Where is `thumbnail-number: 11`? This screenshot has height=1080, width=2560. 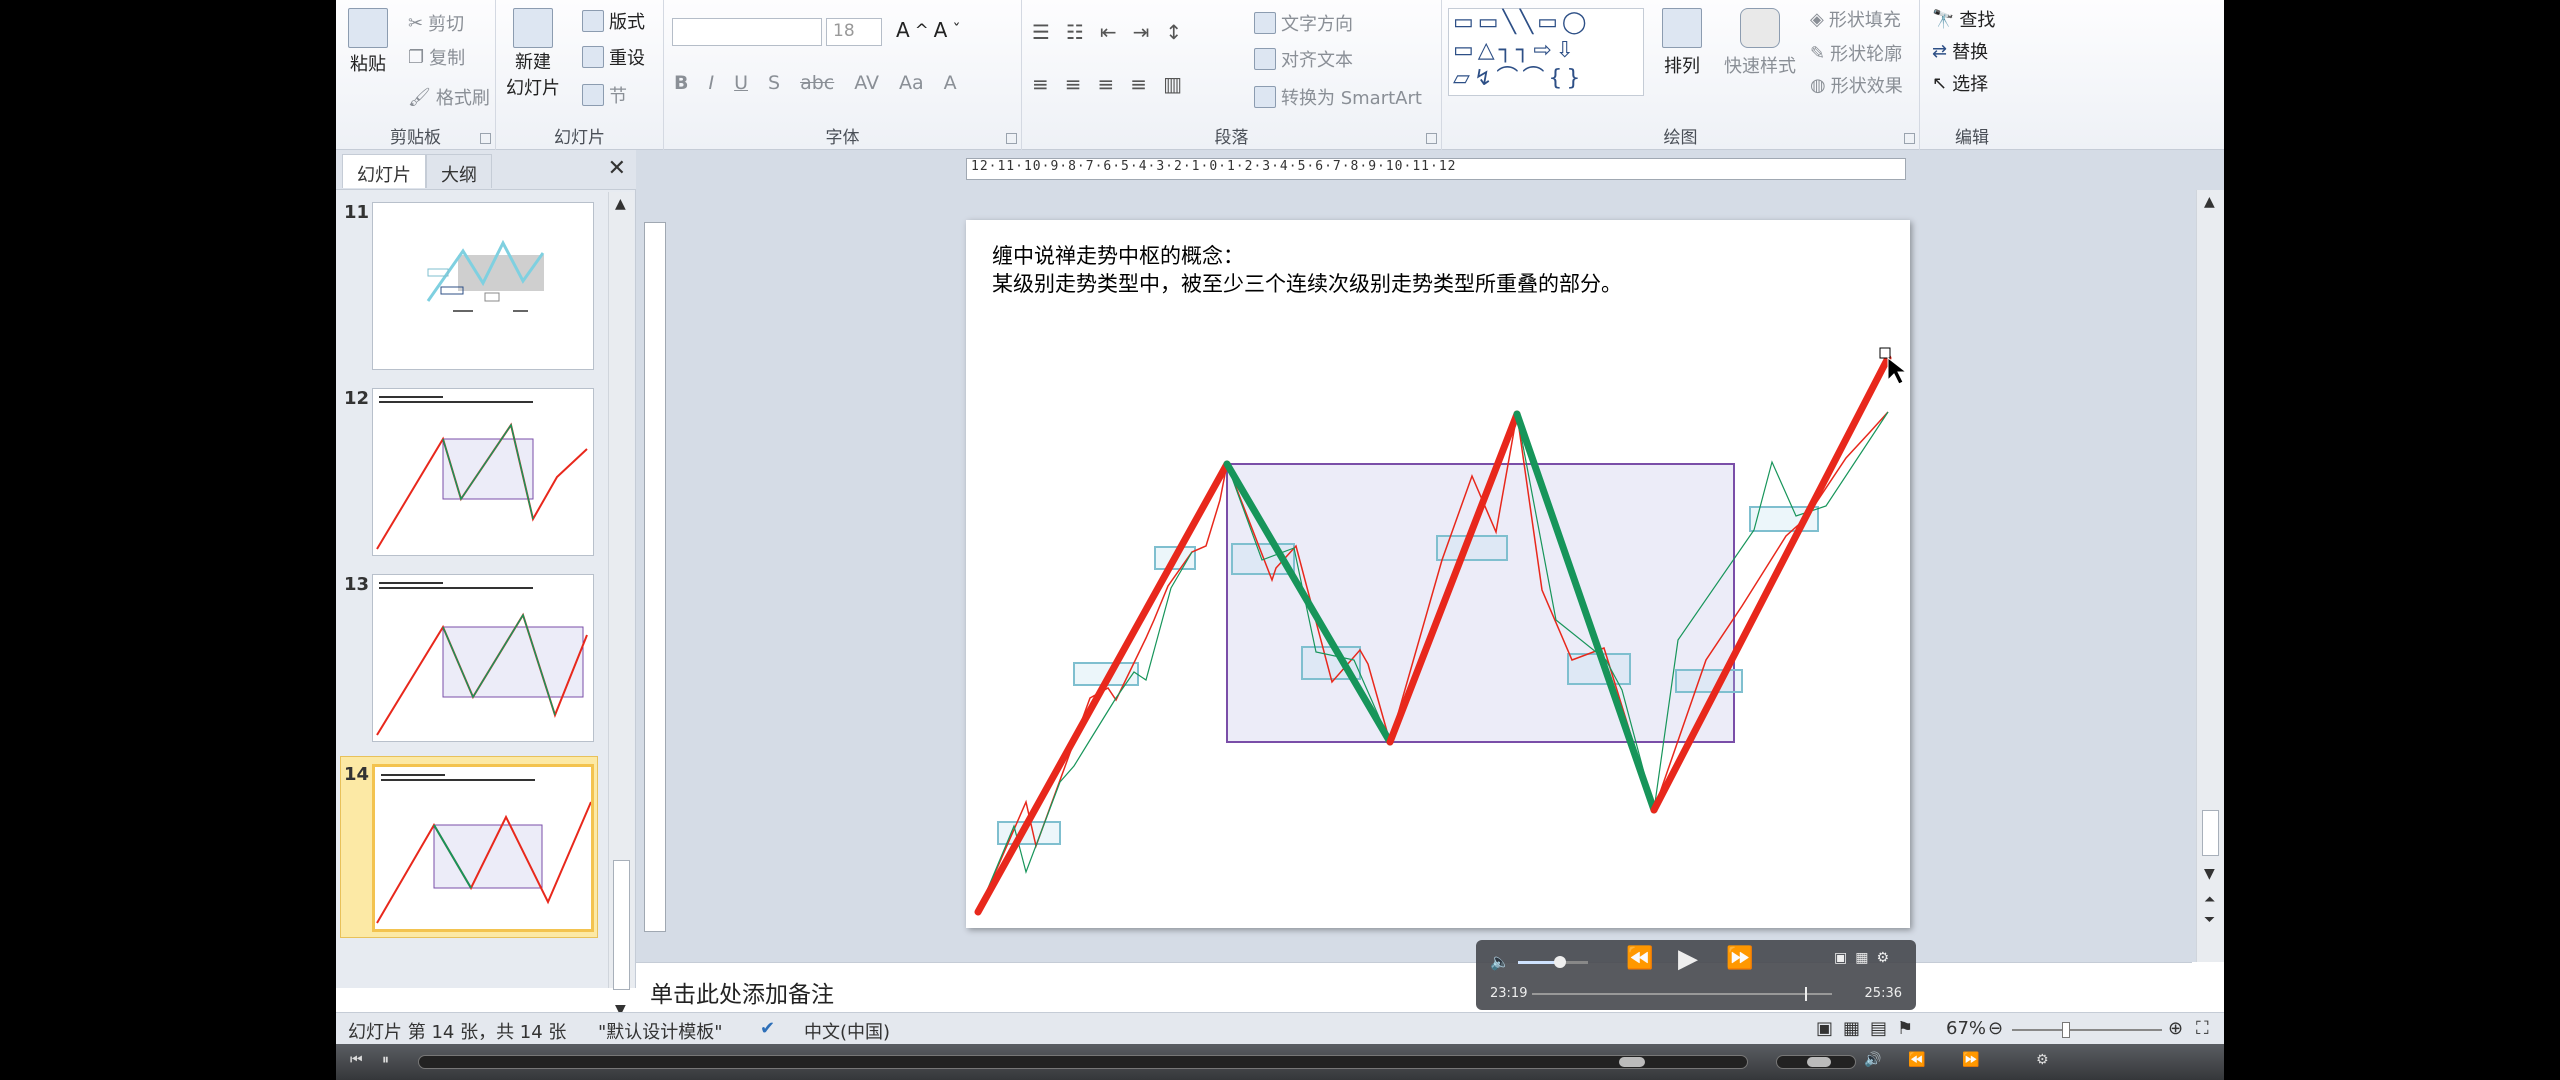 thumbnail-number: 11 is located at coordinates (357, 212).